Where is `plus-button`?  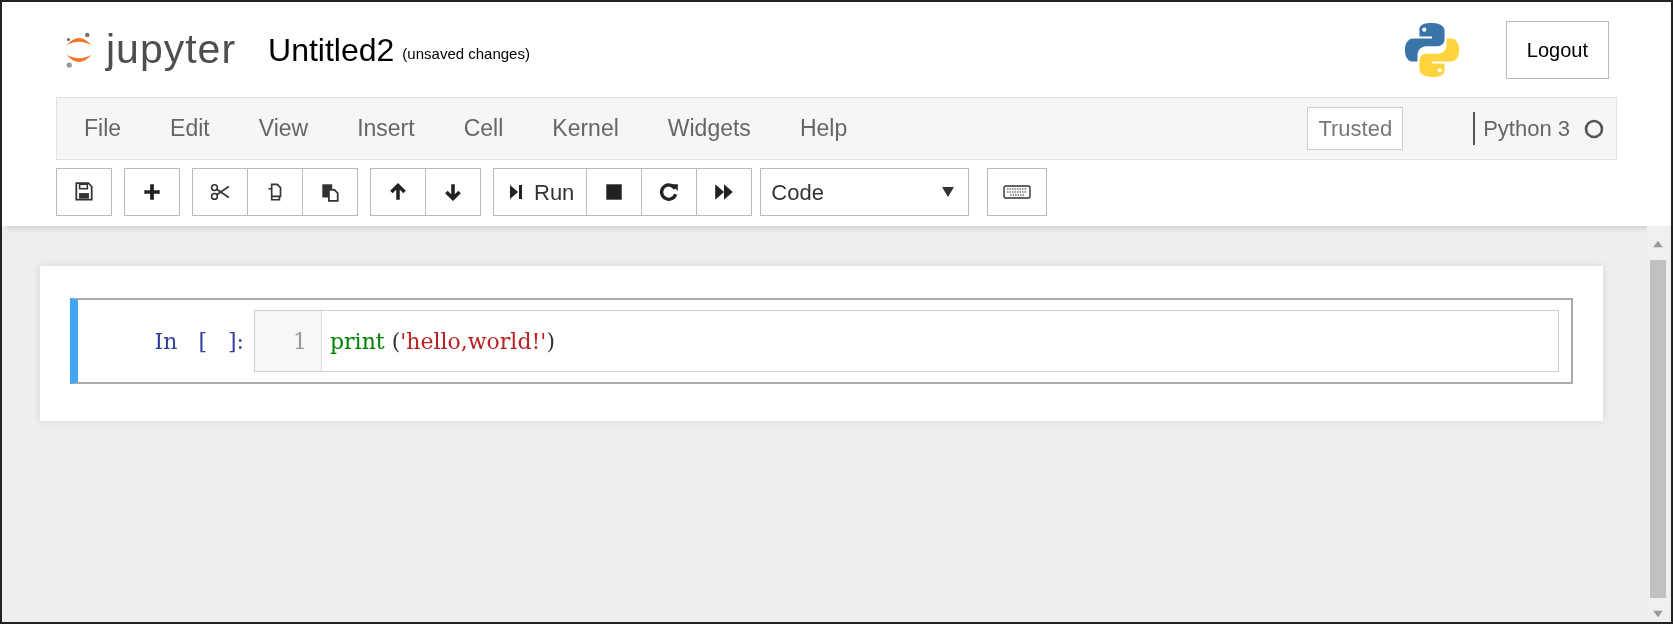 plus-button is located at coordinates (152, 192).